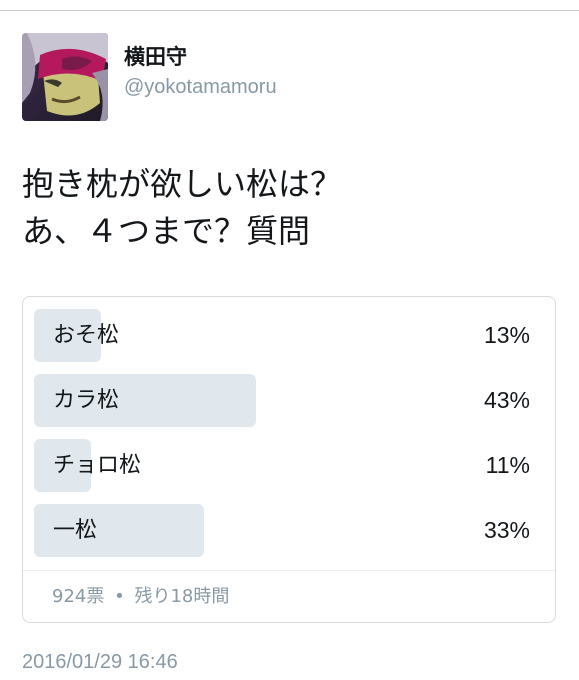 This screenshot has width=579, height=680. I want to click on poll-option-percent: 43%, so click(506, 400).